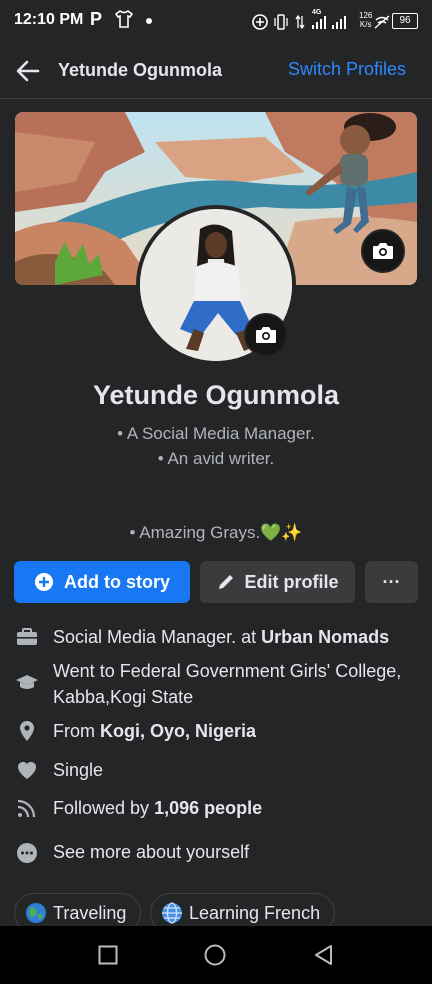 The height and width of the screenshot is (984, 432). I want to click on ellipsis-icon: ···, so click(391, 581).